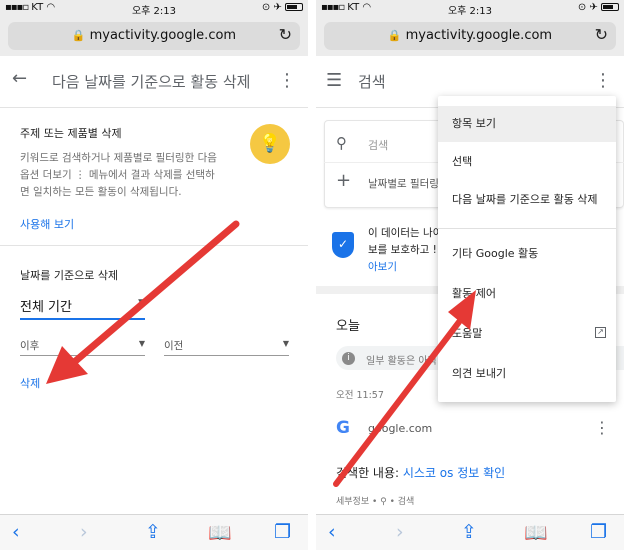  What do you see at coordinates (375, 502) in the screenshot?
I see `activity-meta: 세부정보 • ⚲ • 검색` at bounding box center [375, 502].